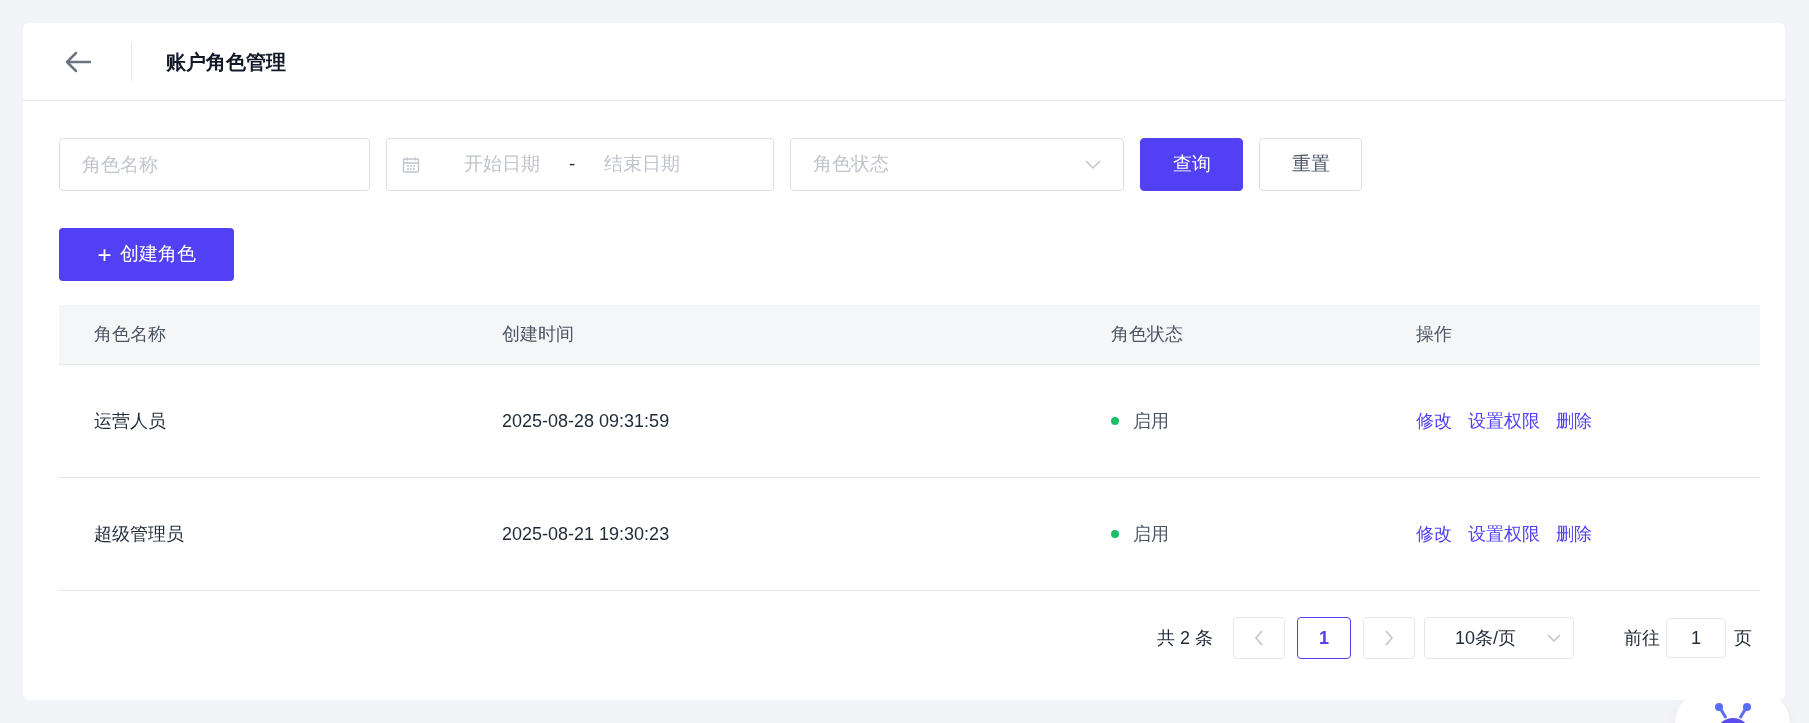  I want to click on created-time: 2025-08-21 19:30:23, so click(586, 534).